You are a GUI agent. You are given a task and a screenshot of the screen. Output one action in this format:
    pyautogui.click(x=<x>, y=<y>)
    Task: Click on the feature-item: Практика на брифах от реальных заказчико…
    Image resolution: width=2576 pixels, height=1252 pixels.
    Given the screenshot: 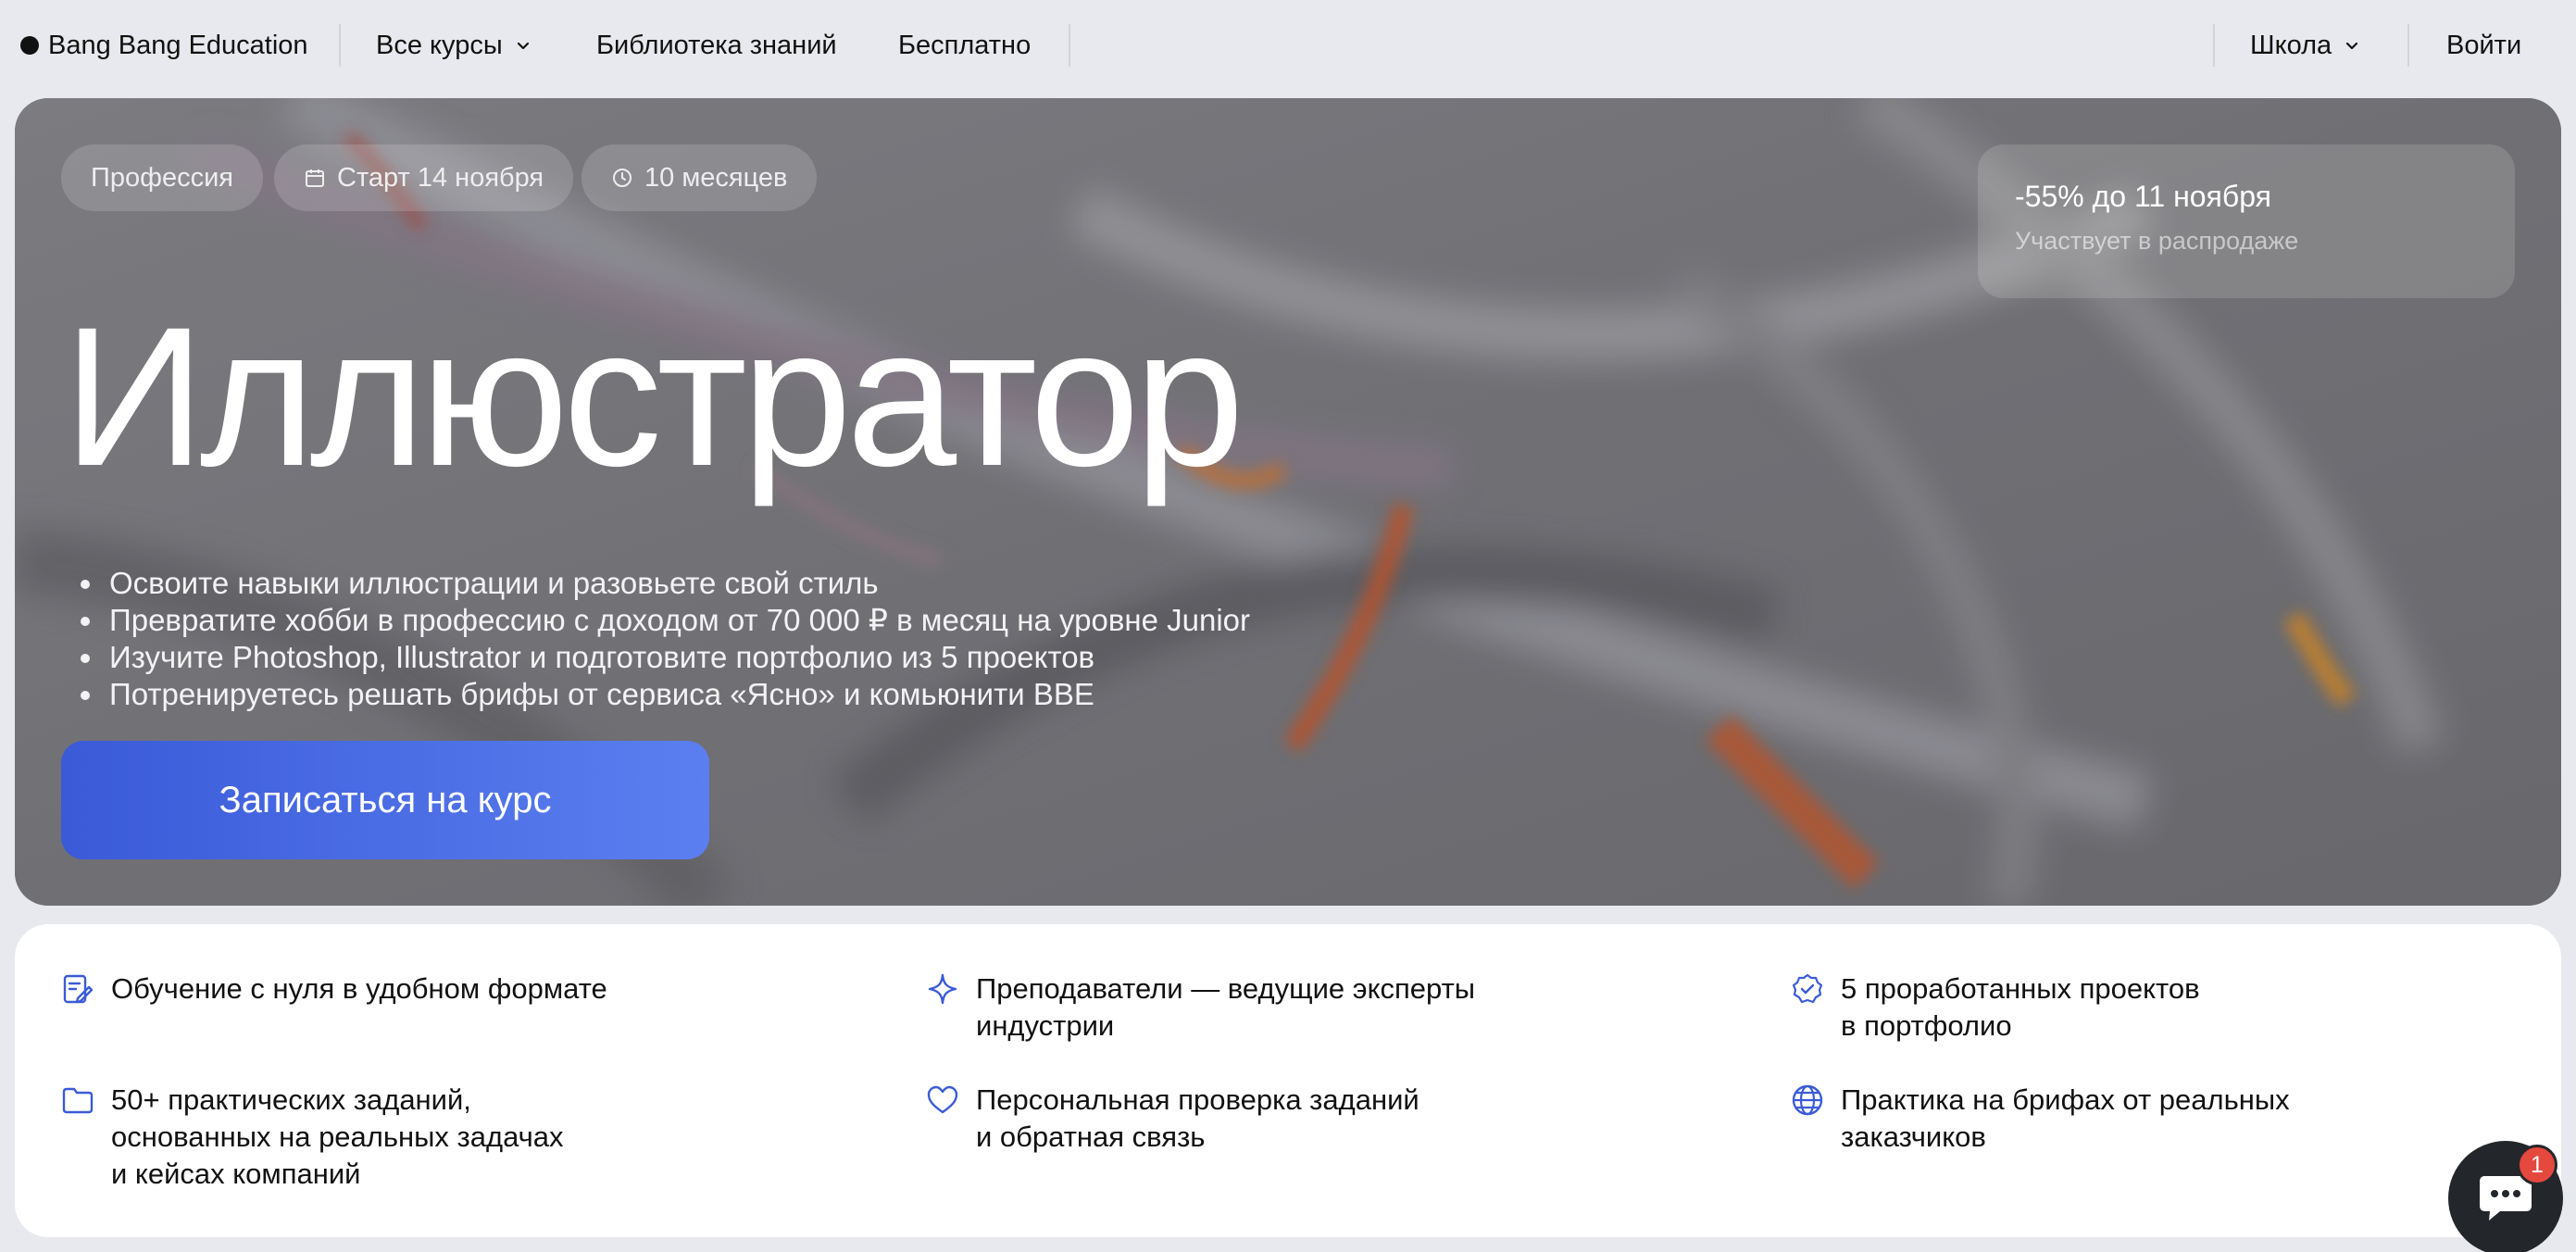 What is the action you would take?
    pyautogui.click(x=2040, y=1119)
    